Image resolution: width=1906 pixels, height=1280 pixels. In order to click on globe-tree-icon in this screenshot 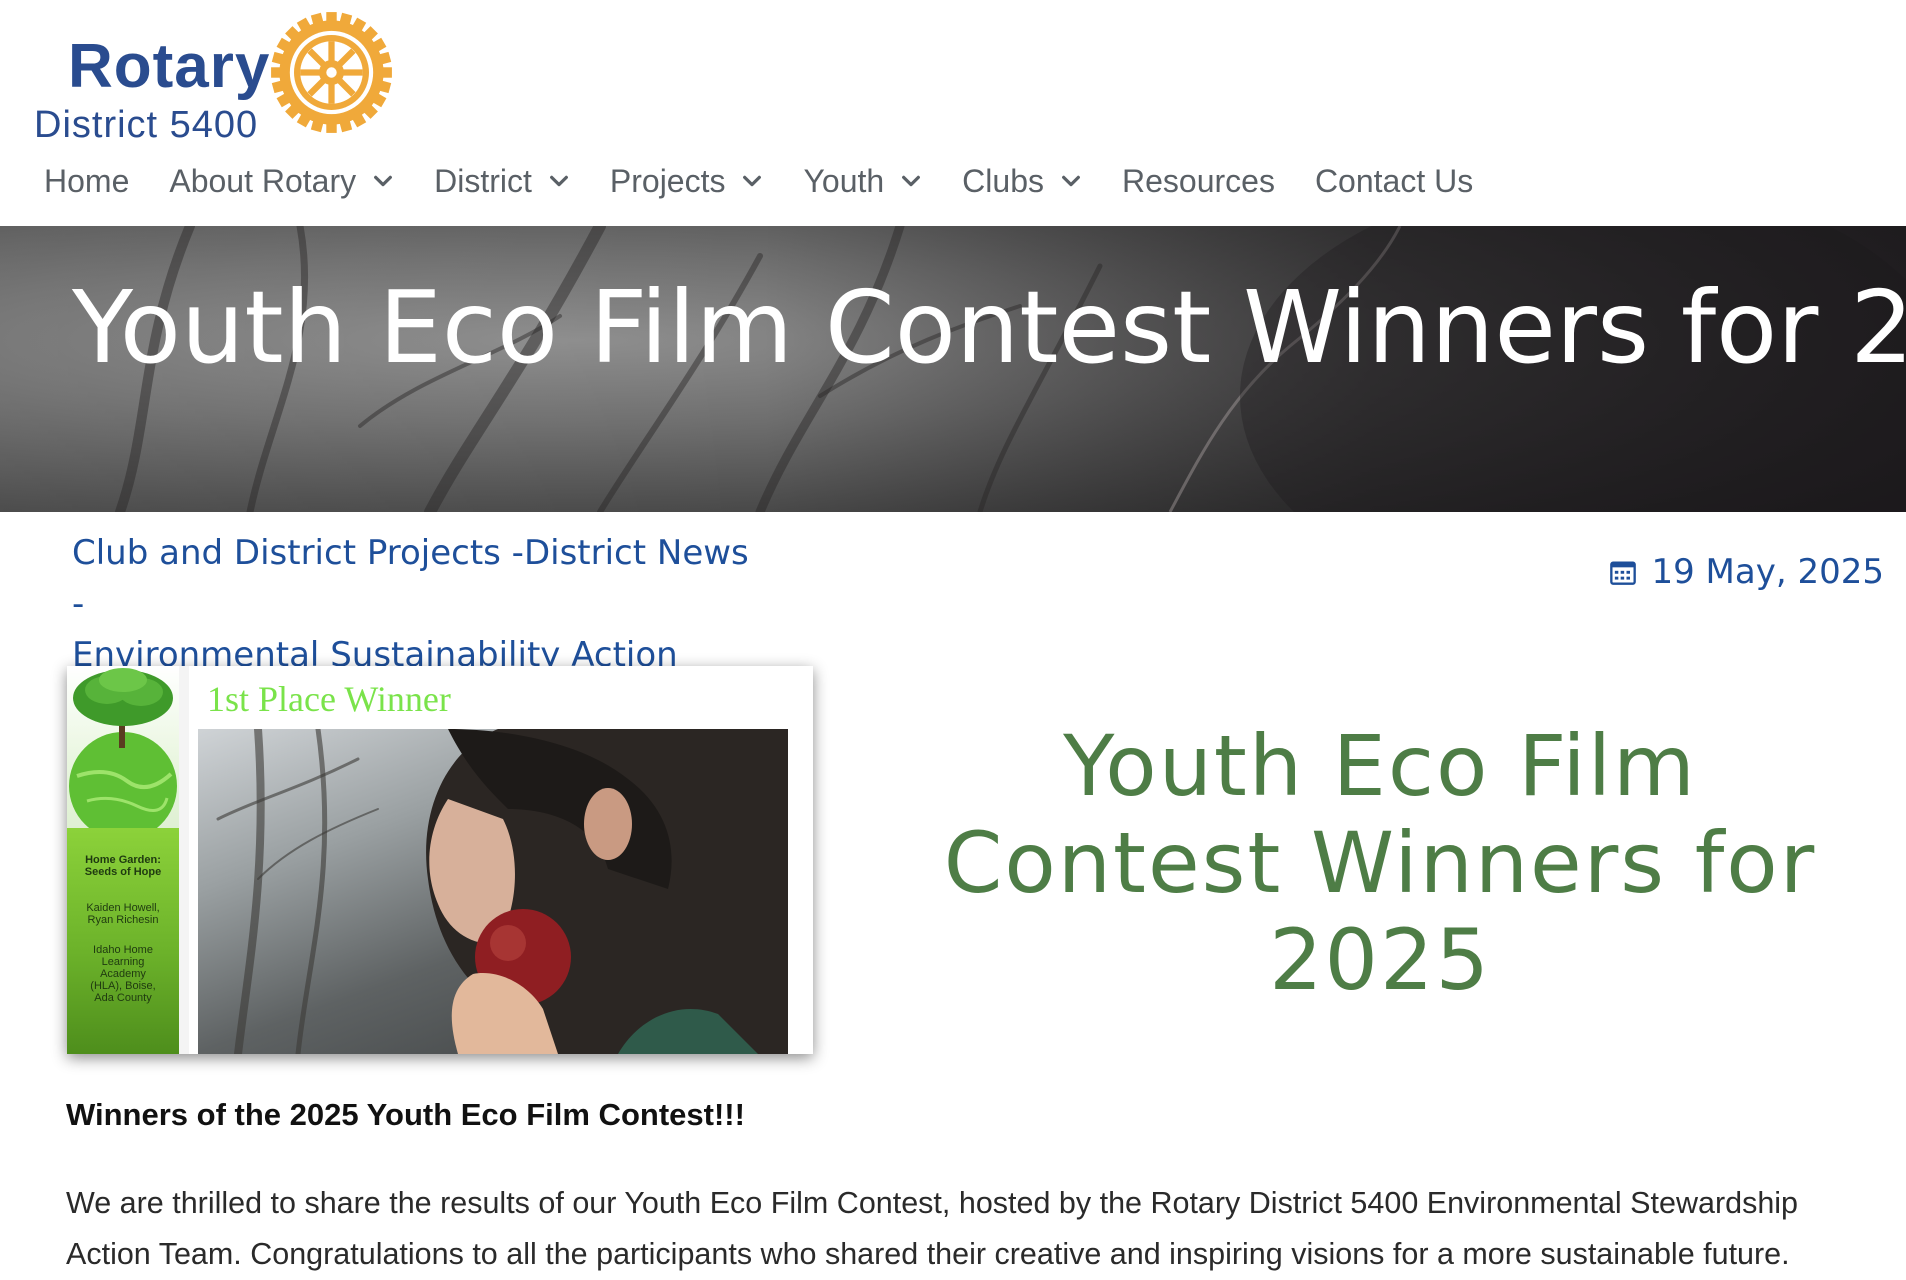, I will do `click(123, 754)`.